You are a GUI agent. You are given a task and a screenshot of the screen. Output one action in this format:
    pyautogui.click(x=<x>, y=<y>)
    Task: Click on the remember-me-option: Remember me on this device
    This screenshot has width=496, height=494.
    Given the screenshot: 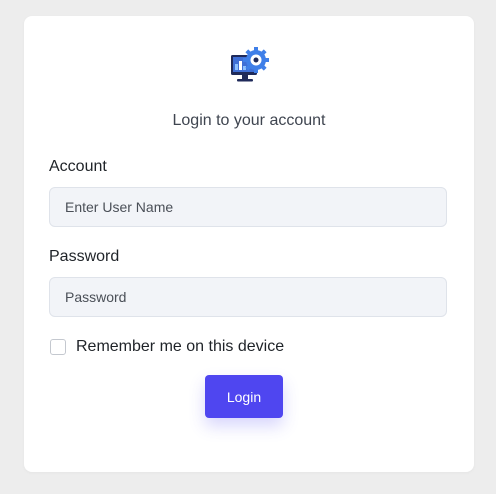 What is the action you would take?
    pyautogui.click(x=166, y=347)
    